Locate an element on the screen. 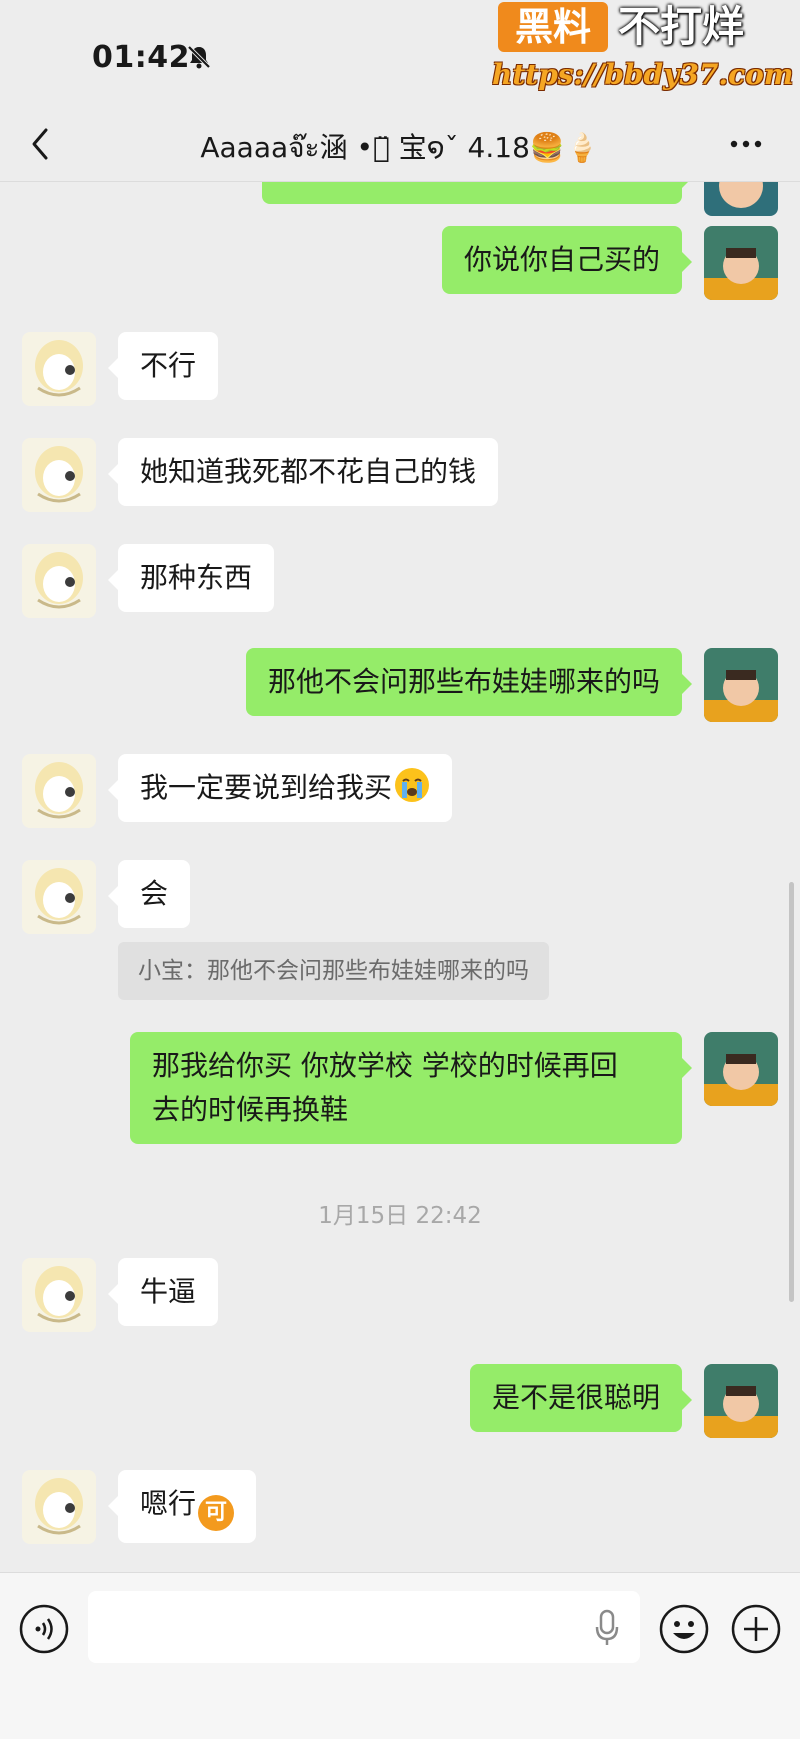  chat-title: Aaaaaจ๊ะ涵 •ꈊ̈ 宝໑ˇ 4.18🍔🍦 is located at coordinates (400, 147).